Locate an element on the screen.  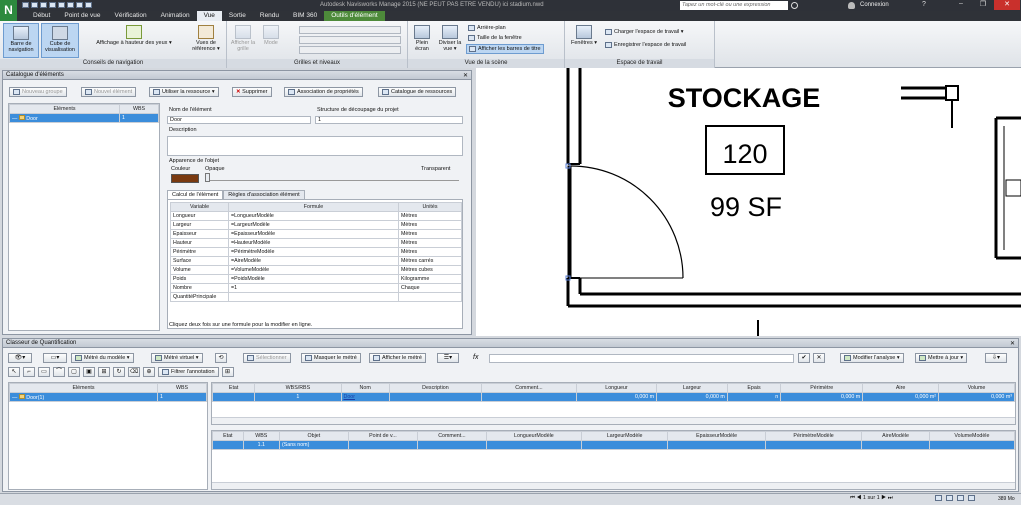
select-button: Sélectionner is located at coordinates (267, 358).